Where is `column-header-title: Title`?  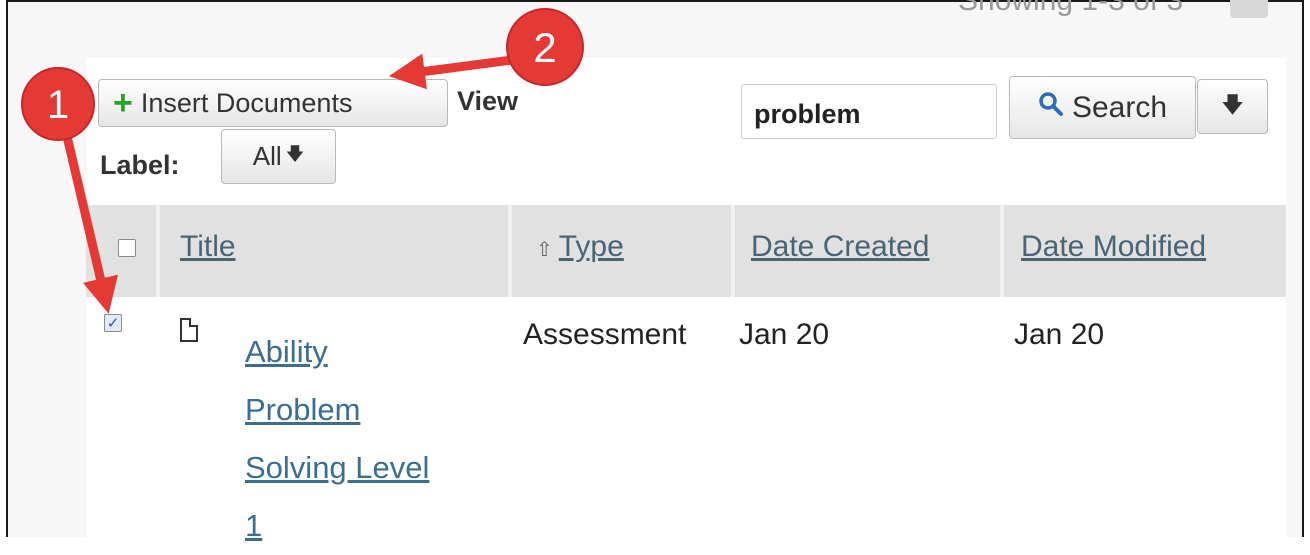 column-header-title: Title is located at coordinates (208, 247).